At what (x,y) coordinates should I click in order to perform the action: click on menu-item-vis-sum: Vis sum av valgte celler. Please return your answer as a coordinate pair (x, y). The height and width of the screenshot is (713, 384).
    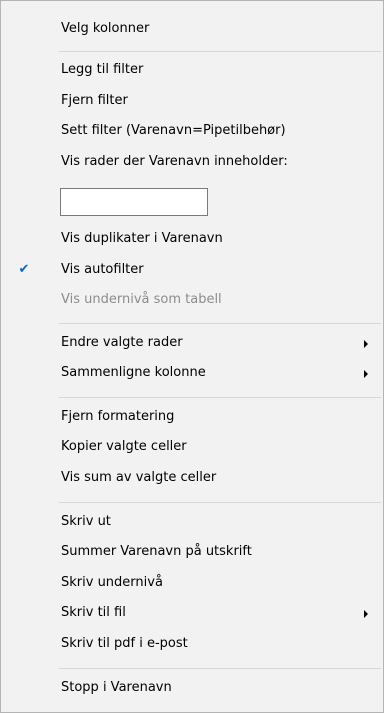
    Looking at the image, I should click on (192, 478).